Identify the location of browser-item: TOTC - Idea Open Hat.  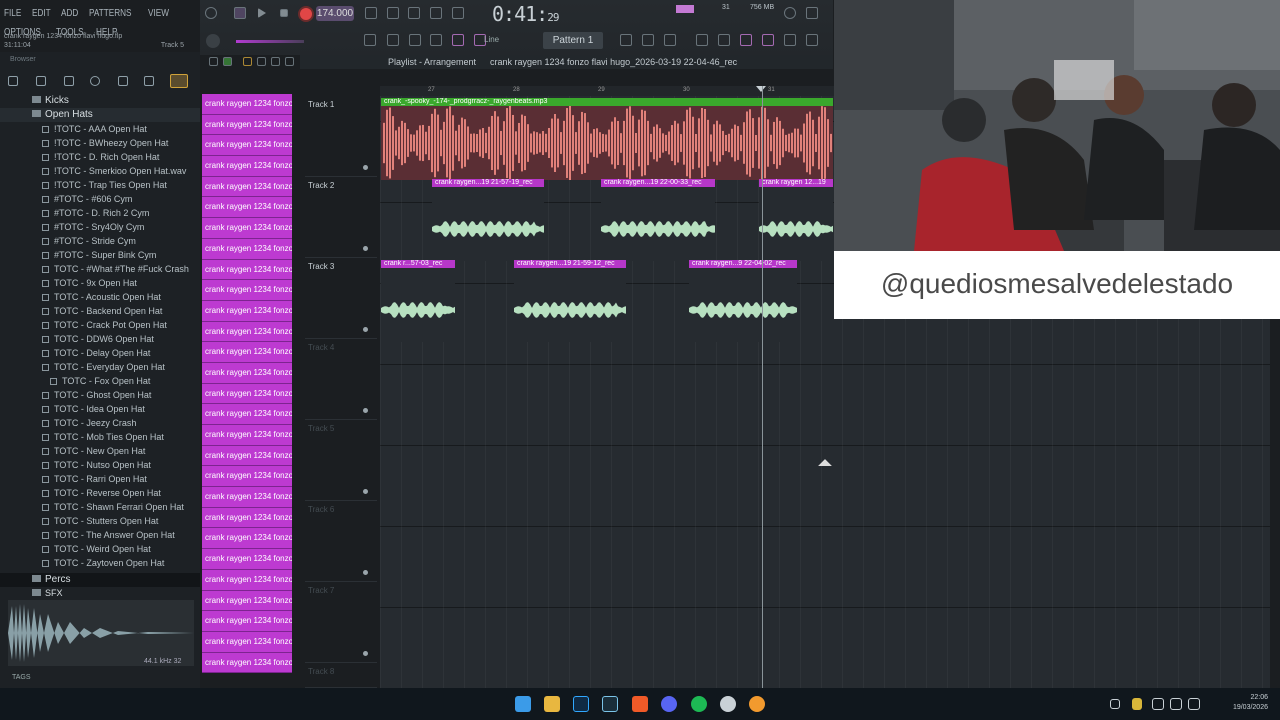
(100, 409).